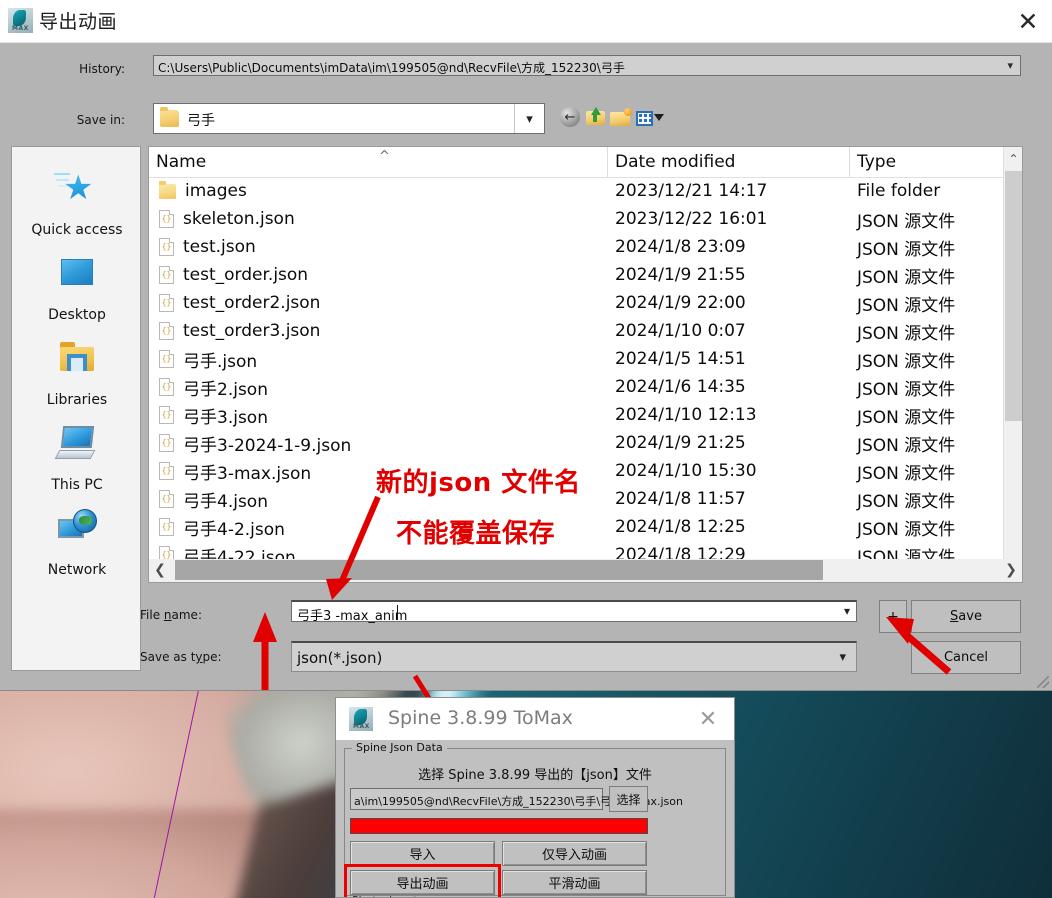 The image size is (1052, 898). What do you see at coordinates (225, 501) in the screenshot?
I see `file-name-text: 弓手4.json` at bounding box center [225, 501].